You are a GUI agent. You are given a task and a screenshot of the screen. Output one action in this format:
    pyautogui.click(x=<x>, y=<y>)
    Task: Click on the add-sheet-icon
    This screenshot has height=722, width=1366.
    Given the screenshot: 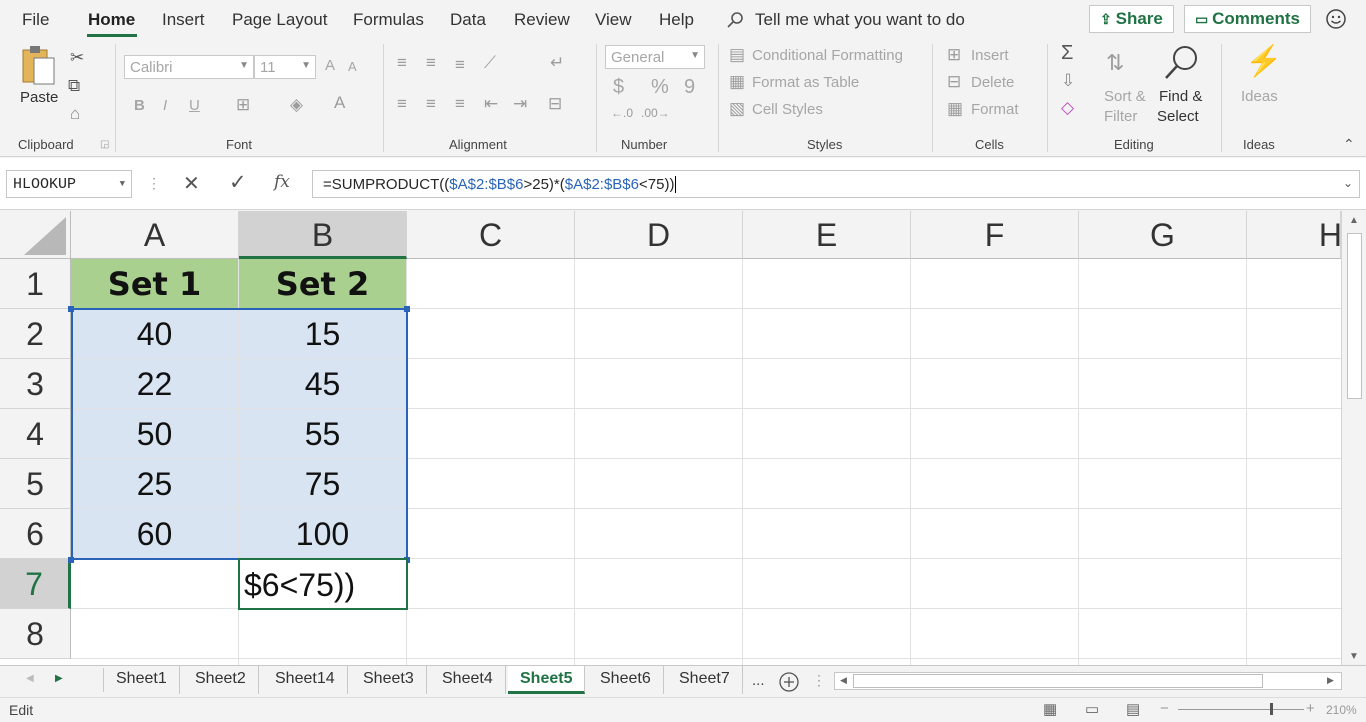 What is the action you would take?
    pyautogui.click(x=789, y=682)
    